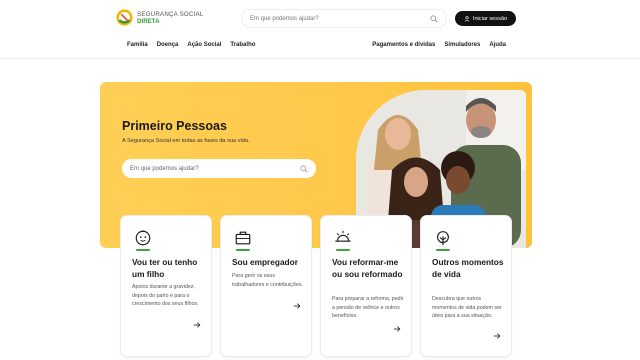 This screenshot has width=640, height=360. Describe the element at coordinates (170, 14) in the screenshot. I see `logo-line1: SEGURANÇA SOCIAL` at that location.